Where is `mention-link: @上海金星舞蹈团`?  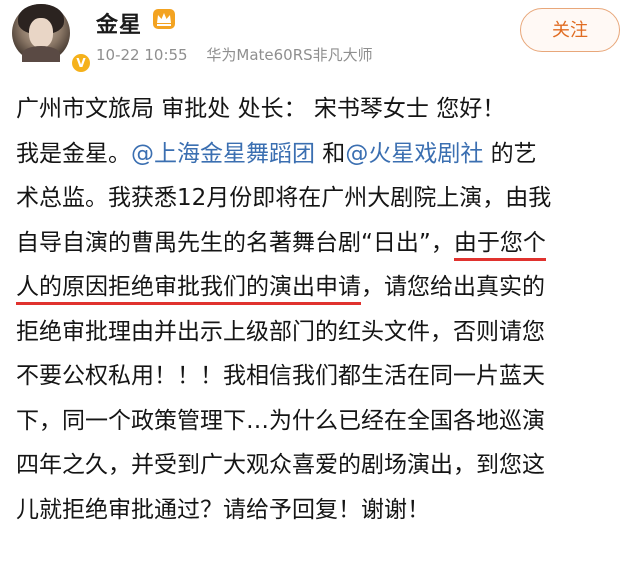
mention-link: @上海金星舞蹈团 is located at coordinates (223, 154).